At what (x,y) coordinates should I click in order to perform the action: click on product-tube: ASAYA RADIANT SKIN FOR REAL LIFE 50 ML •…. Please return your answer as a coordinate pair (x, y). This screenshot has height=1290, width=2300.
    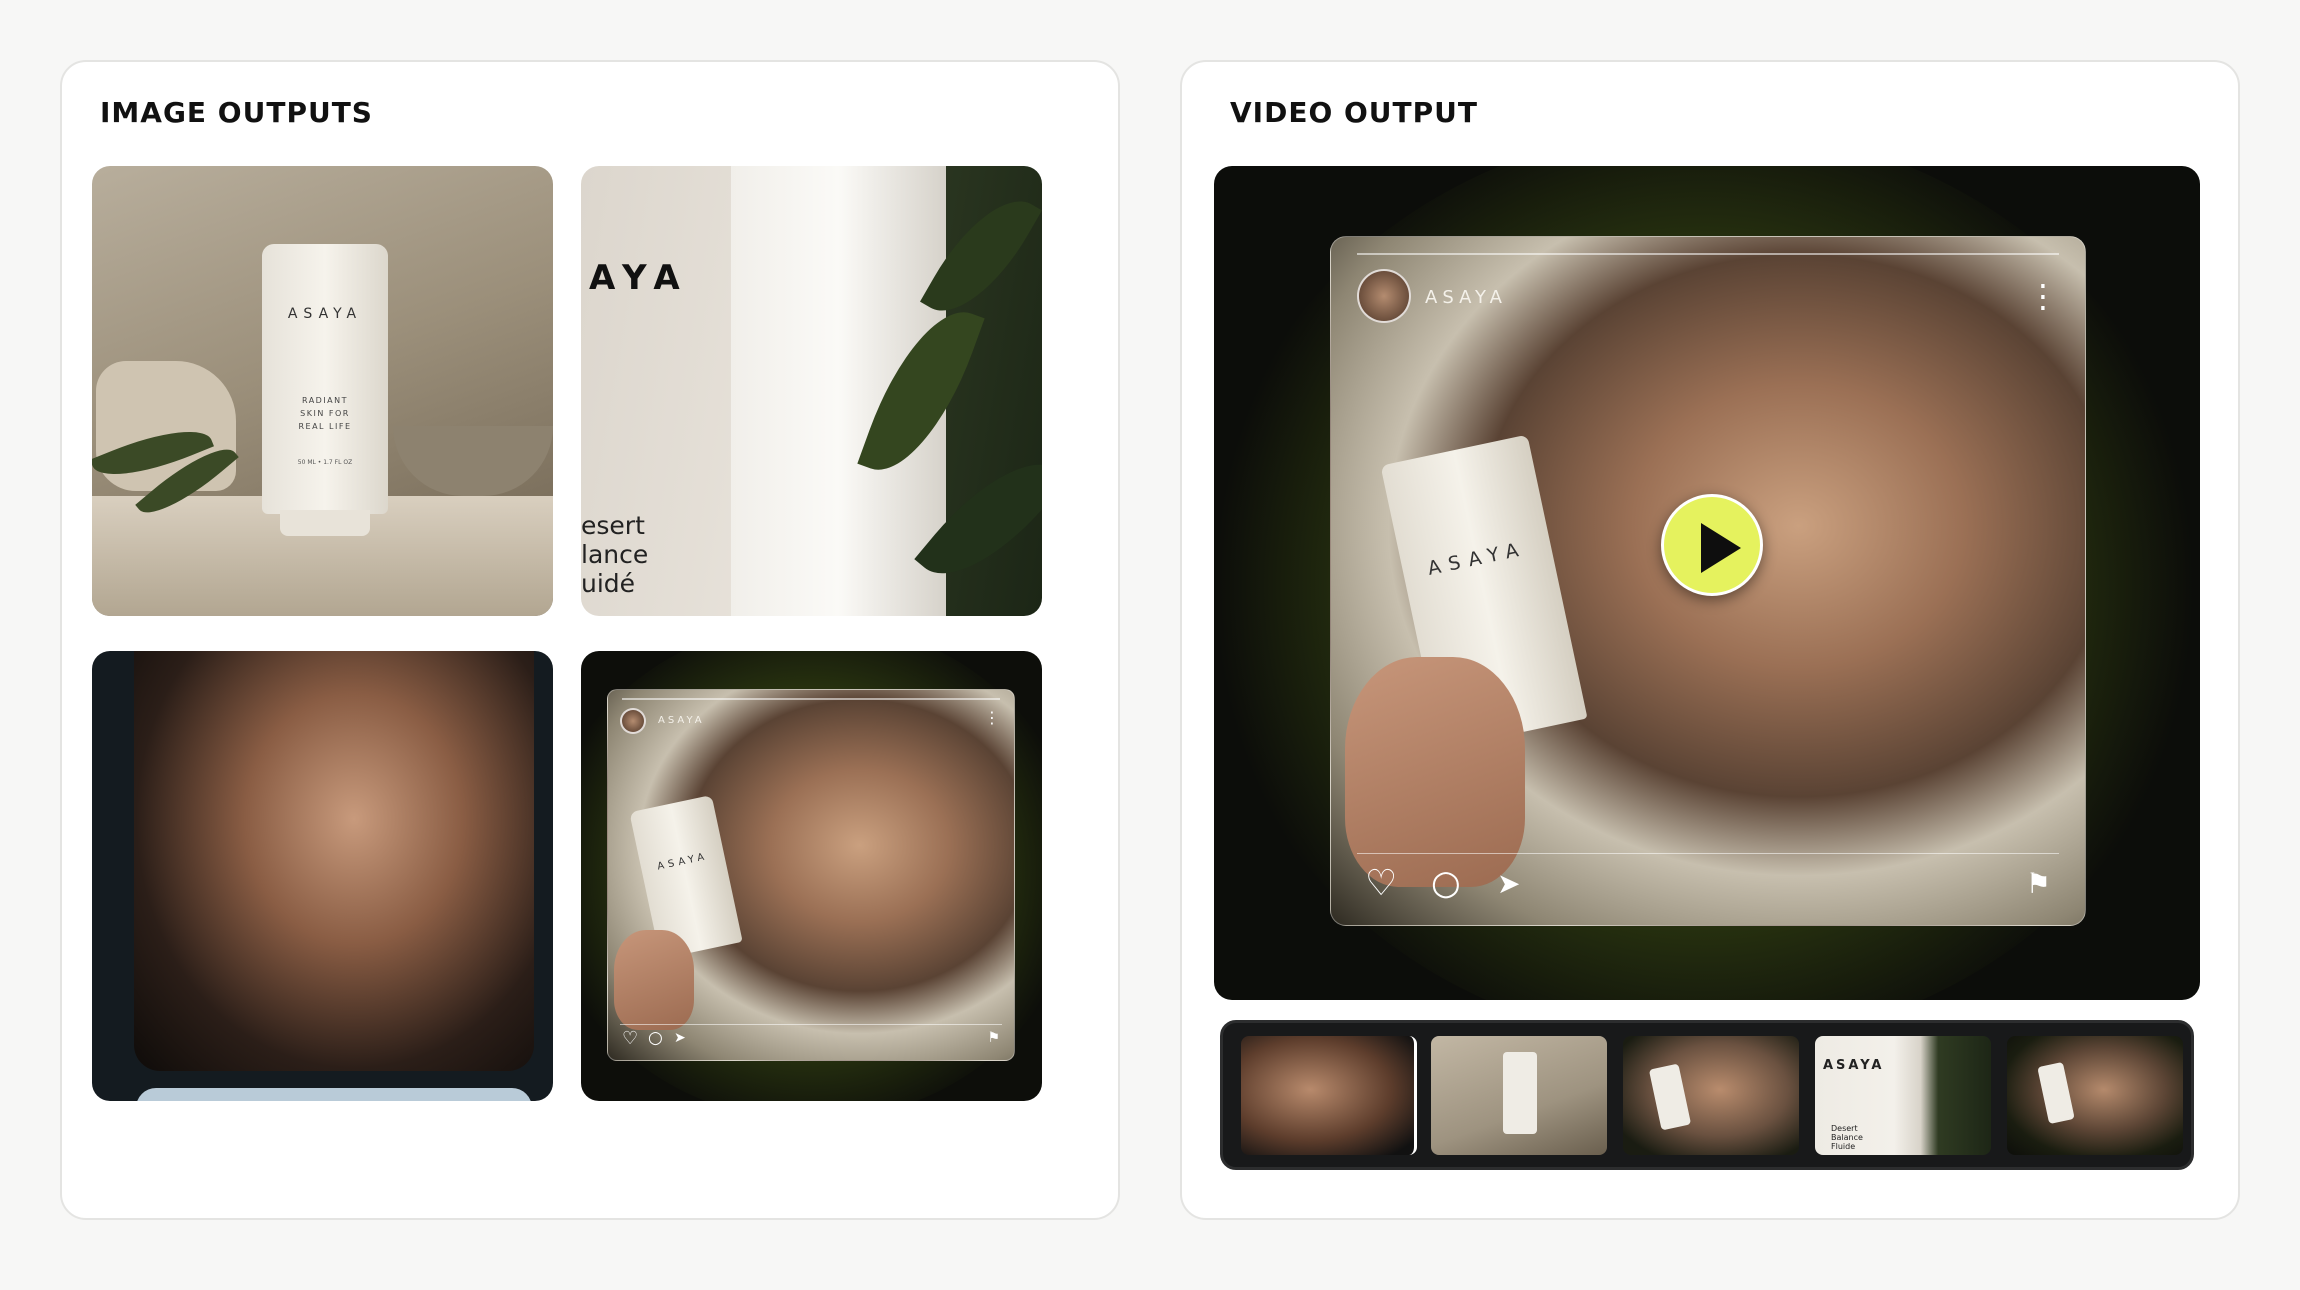
    Looking at the image, I should click on (325, 390).